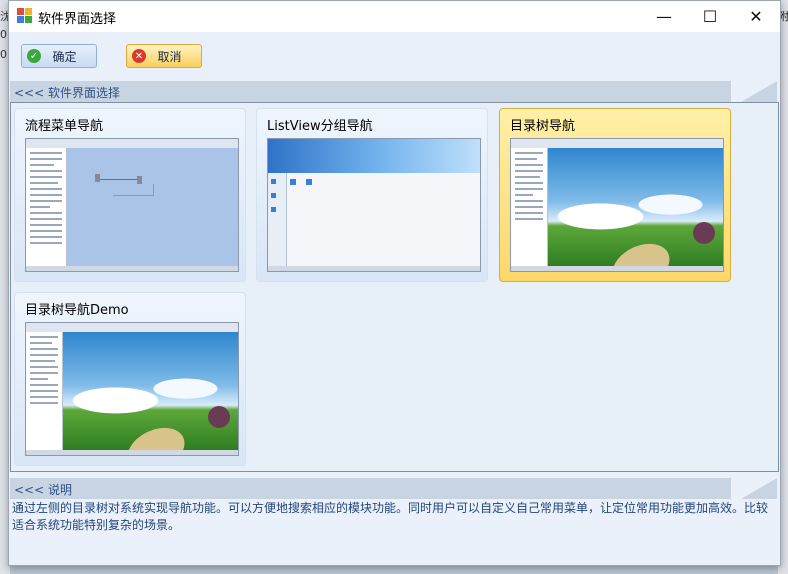 This screenshot has width=788, height=574. What do you see at coordinates (393, 91) in the screenshot?
I see `gallery-section-header: <<< 软件界面选择` at bounding box center [393, 91].